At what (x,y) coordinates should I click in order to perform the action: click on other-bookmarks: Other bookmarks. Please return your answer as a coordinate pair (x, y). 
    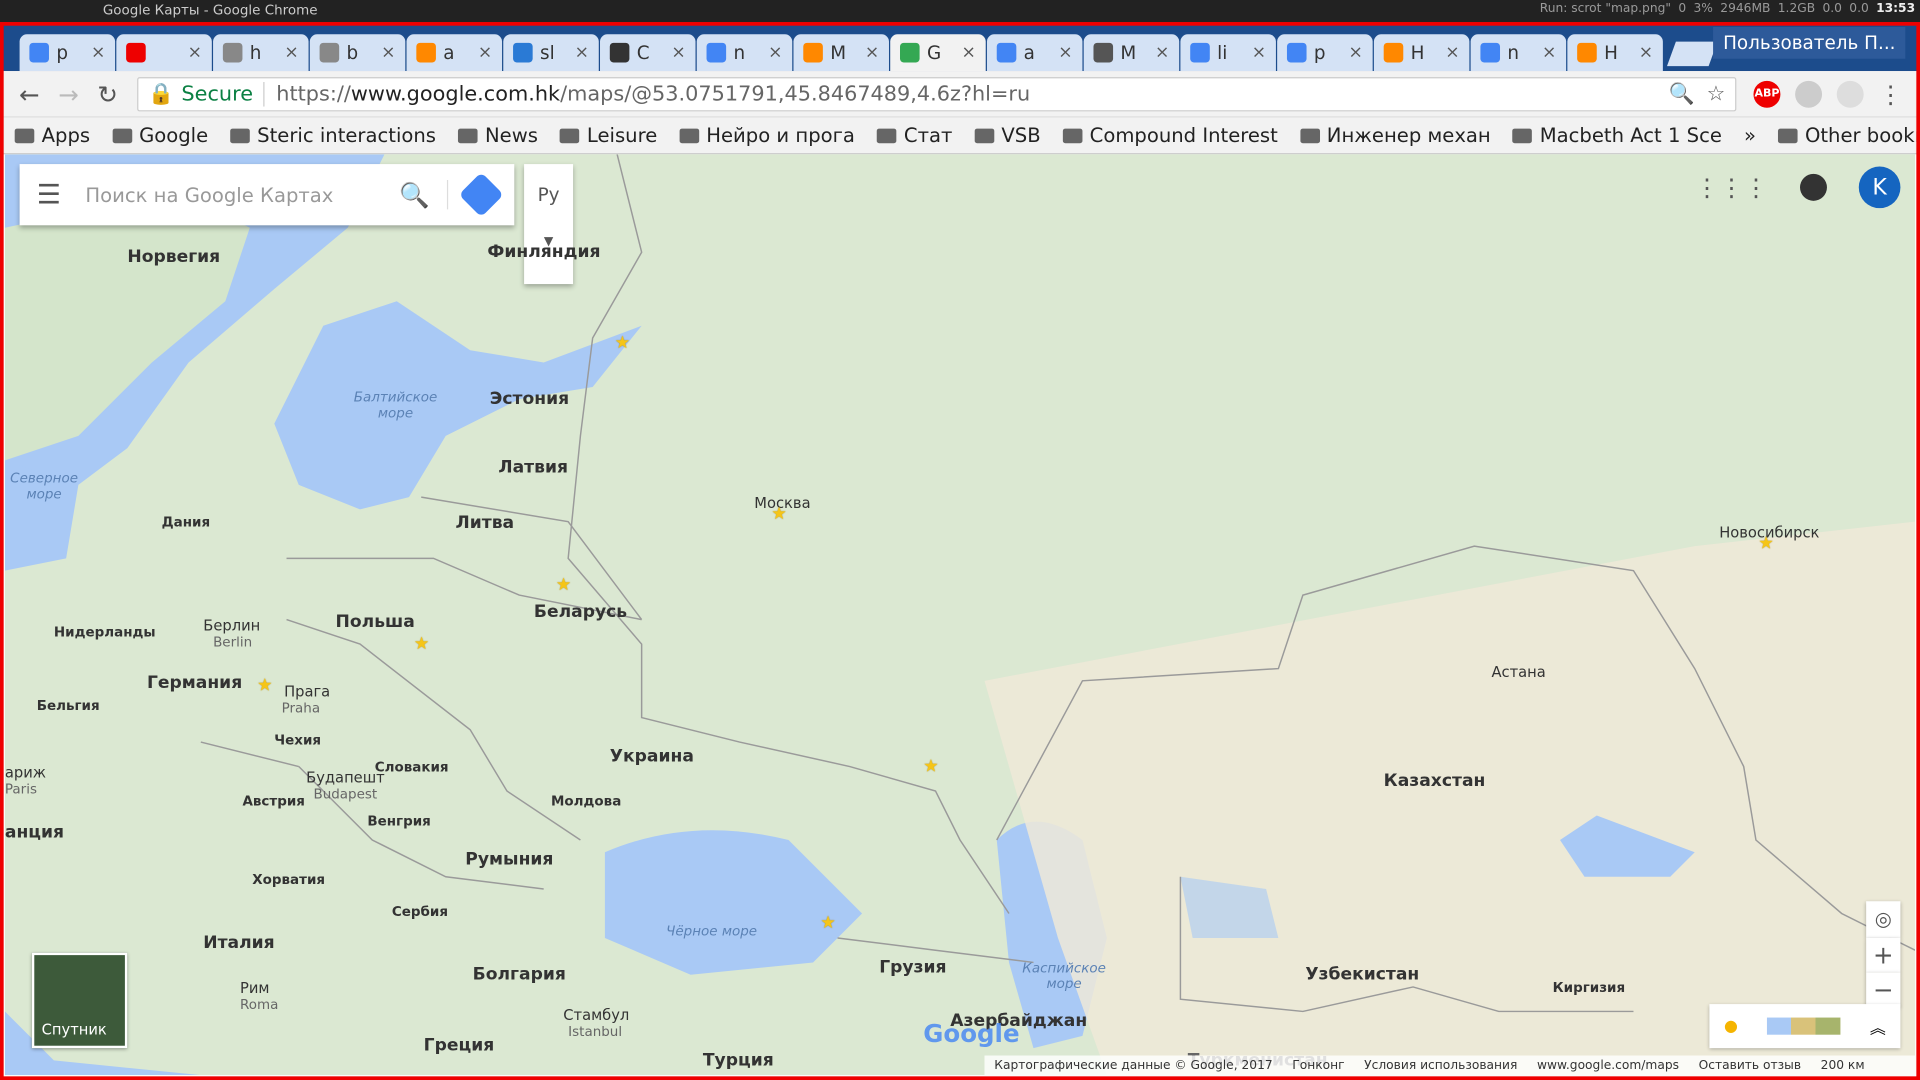
    Looking at the image, I should click on (1849, 135).